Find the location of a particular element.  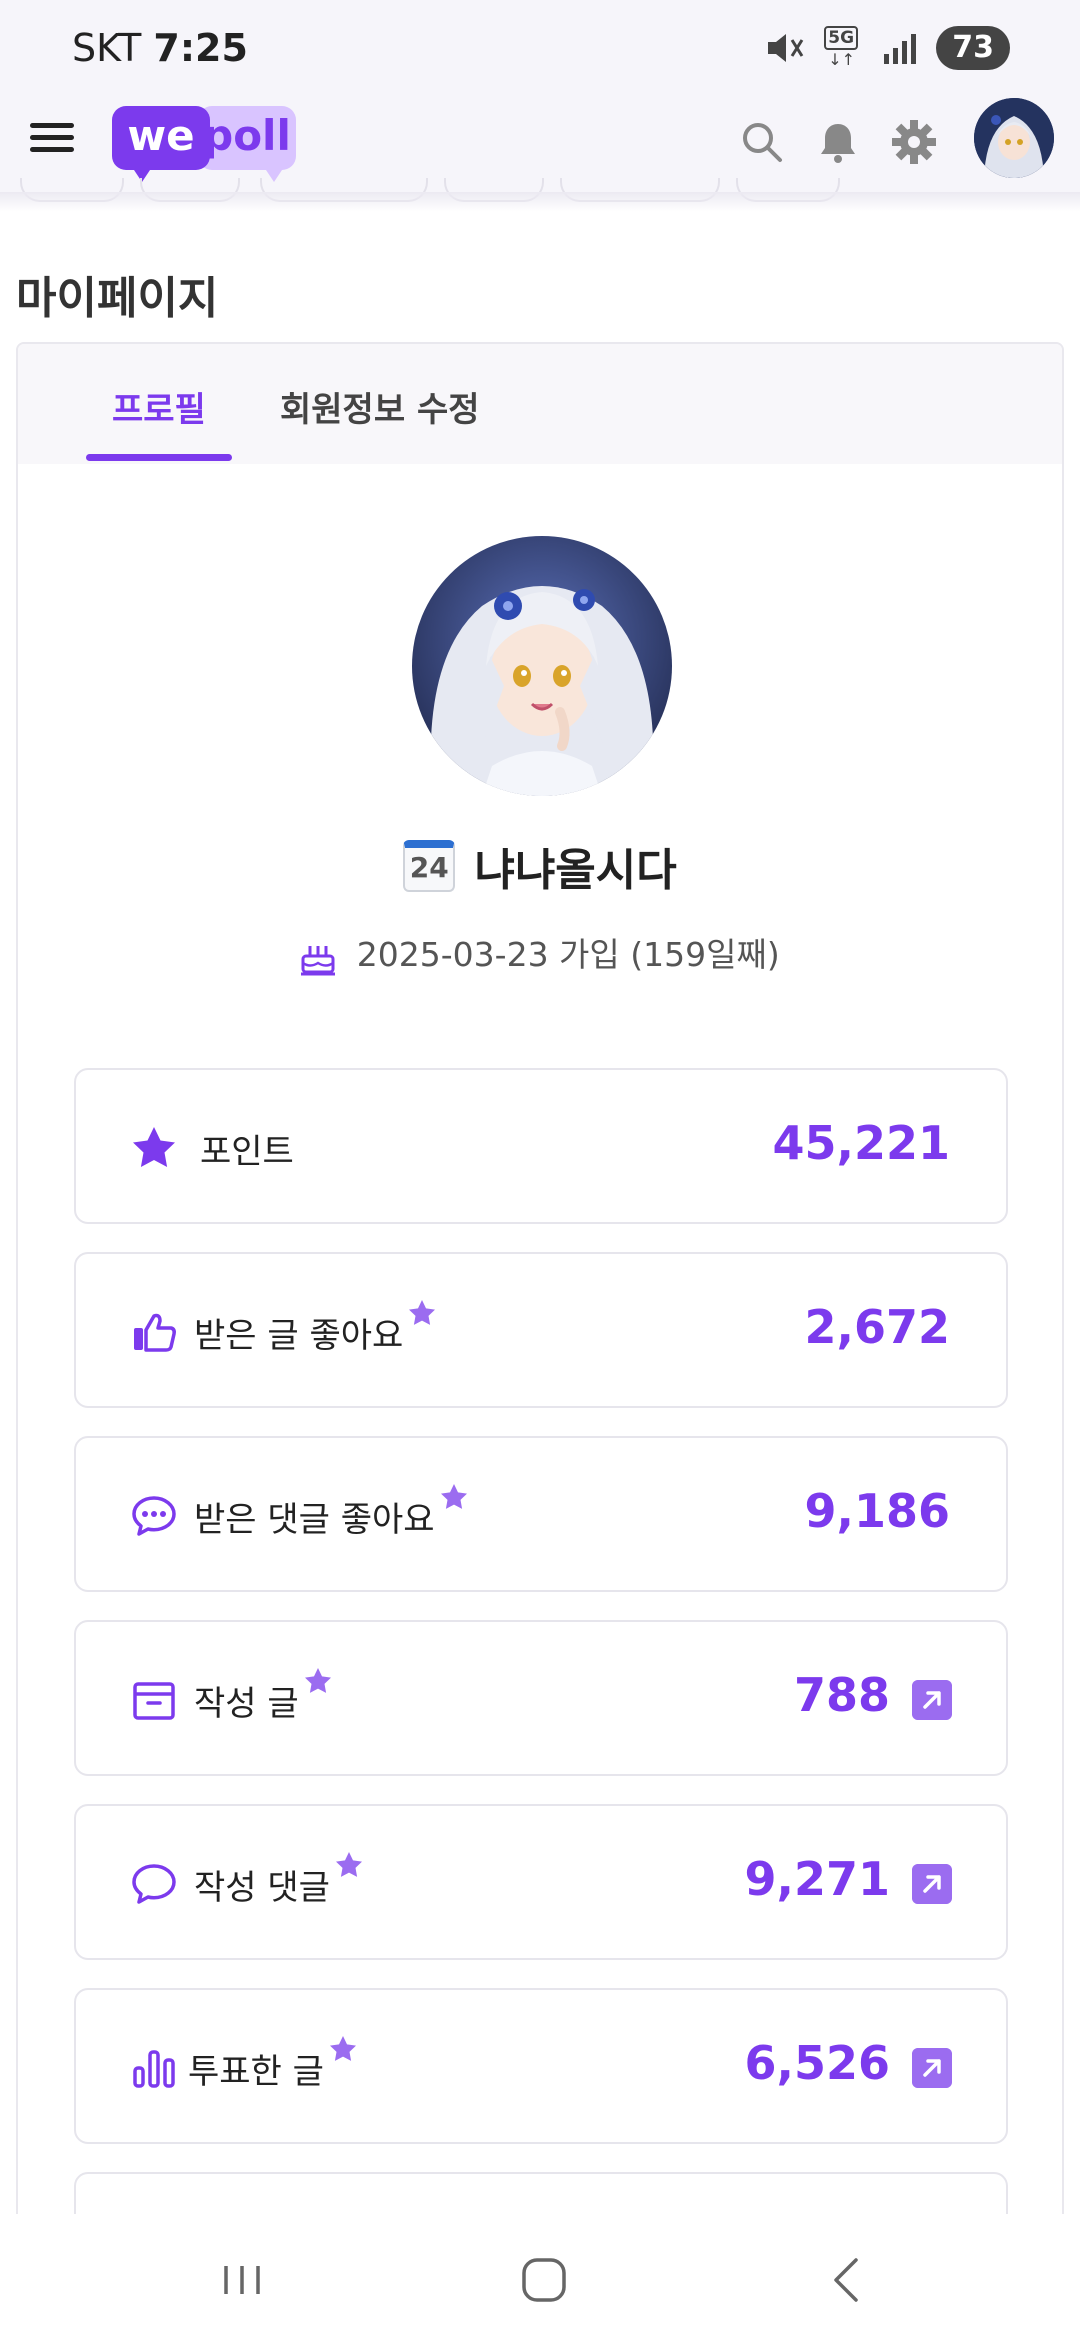

search-icon is located at coordinates (762, 142).